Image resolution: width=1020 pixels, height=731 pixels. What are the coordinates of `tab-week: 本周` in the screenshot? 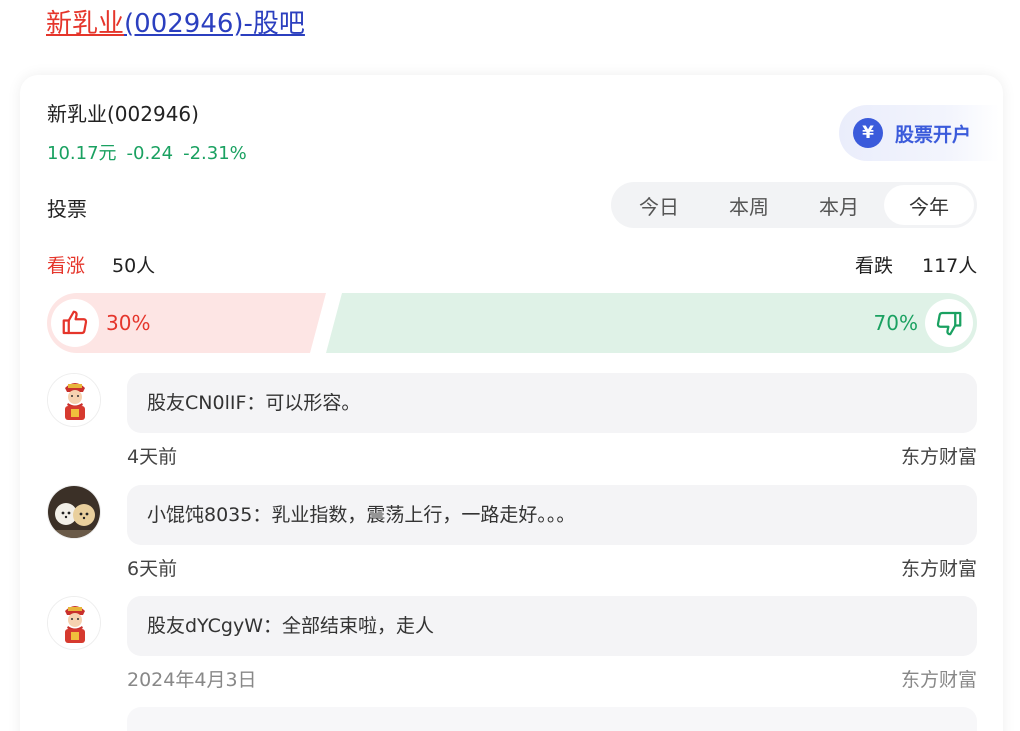 It's located at (749, 205).